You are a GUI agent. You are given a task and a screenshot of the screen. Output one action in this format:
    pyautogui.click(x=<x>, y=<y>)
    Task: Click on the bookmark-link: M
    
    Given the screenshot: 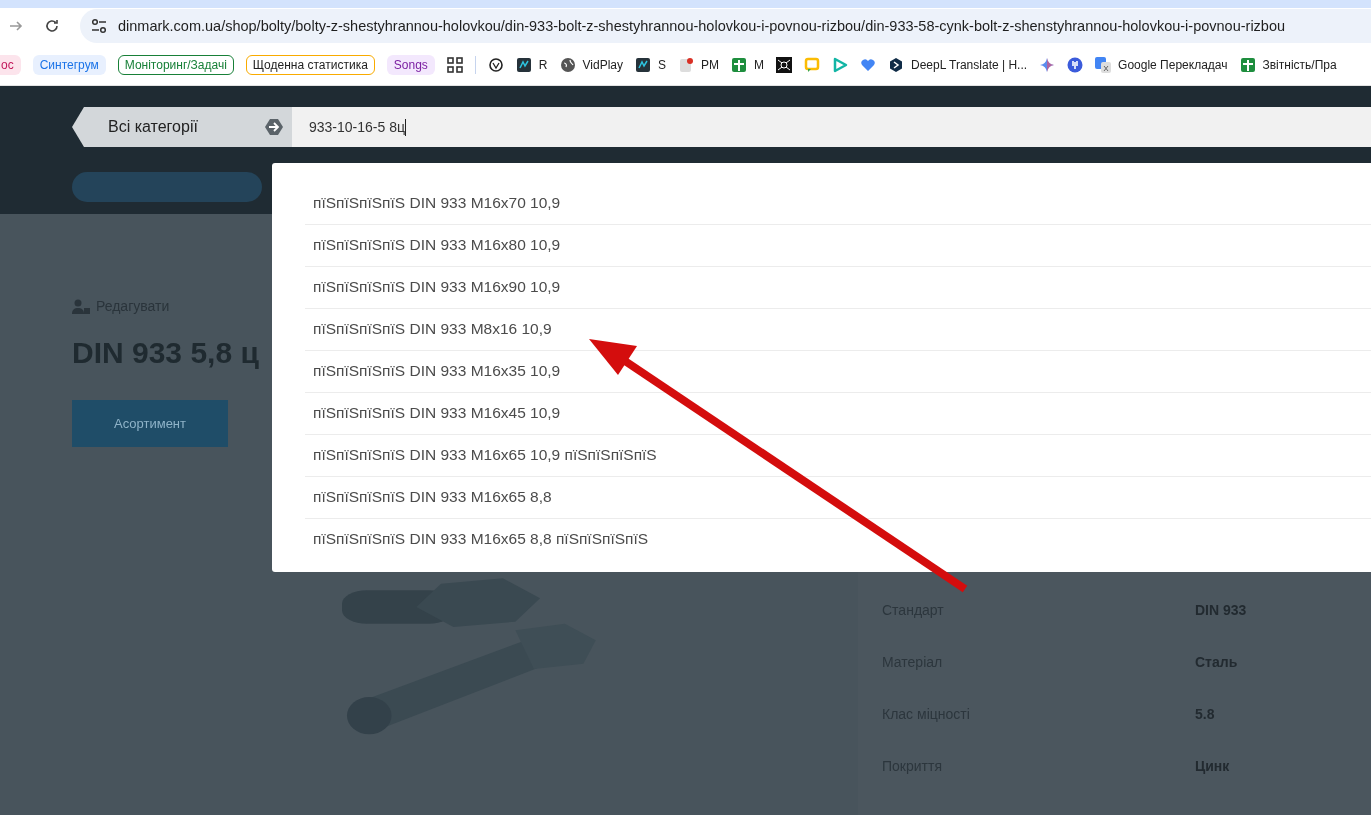 What is the action you would take?
    pyautogui.click(x=748, y=64)
    